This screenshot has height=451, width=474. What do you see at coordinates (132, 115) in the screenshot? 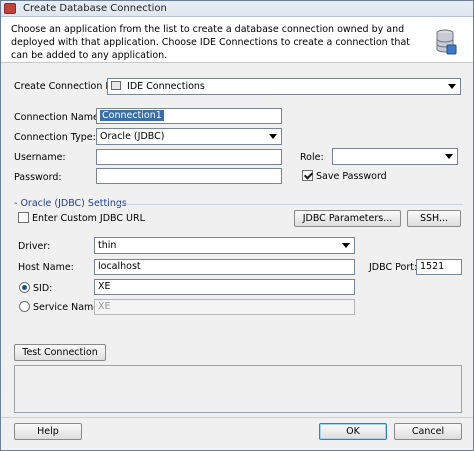
I see `connection-name-value: Connection1` at bounding box center [132, 115].